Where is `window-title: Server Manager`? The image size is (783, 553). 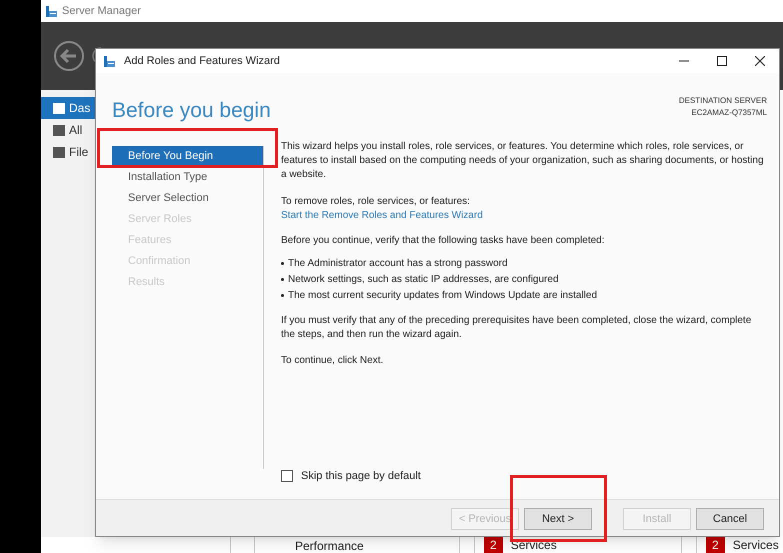 window-title: Server Manager is located at coordinates (101, 11).